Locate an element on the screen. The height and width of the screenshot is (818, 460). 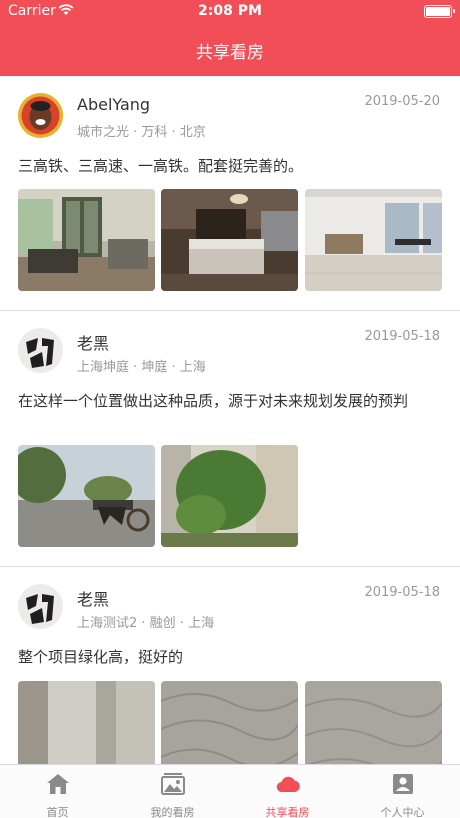
app-header: Carrier 2:08 PM 共享看房 is located at coordinates (230, 38).